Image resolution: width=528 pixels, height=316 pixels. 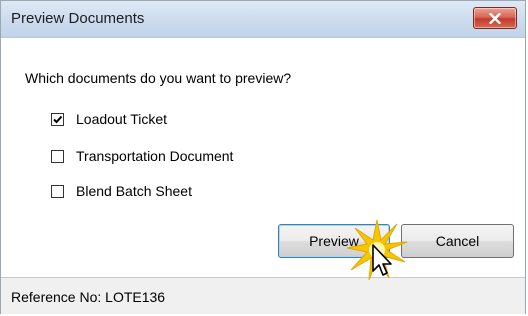 I want to click on loadout-ticket-checkbox, so click(x=57, y=119).